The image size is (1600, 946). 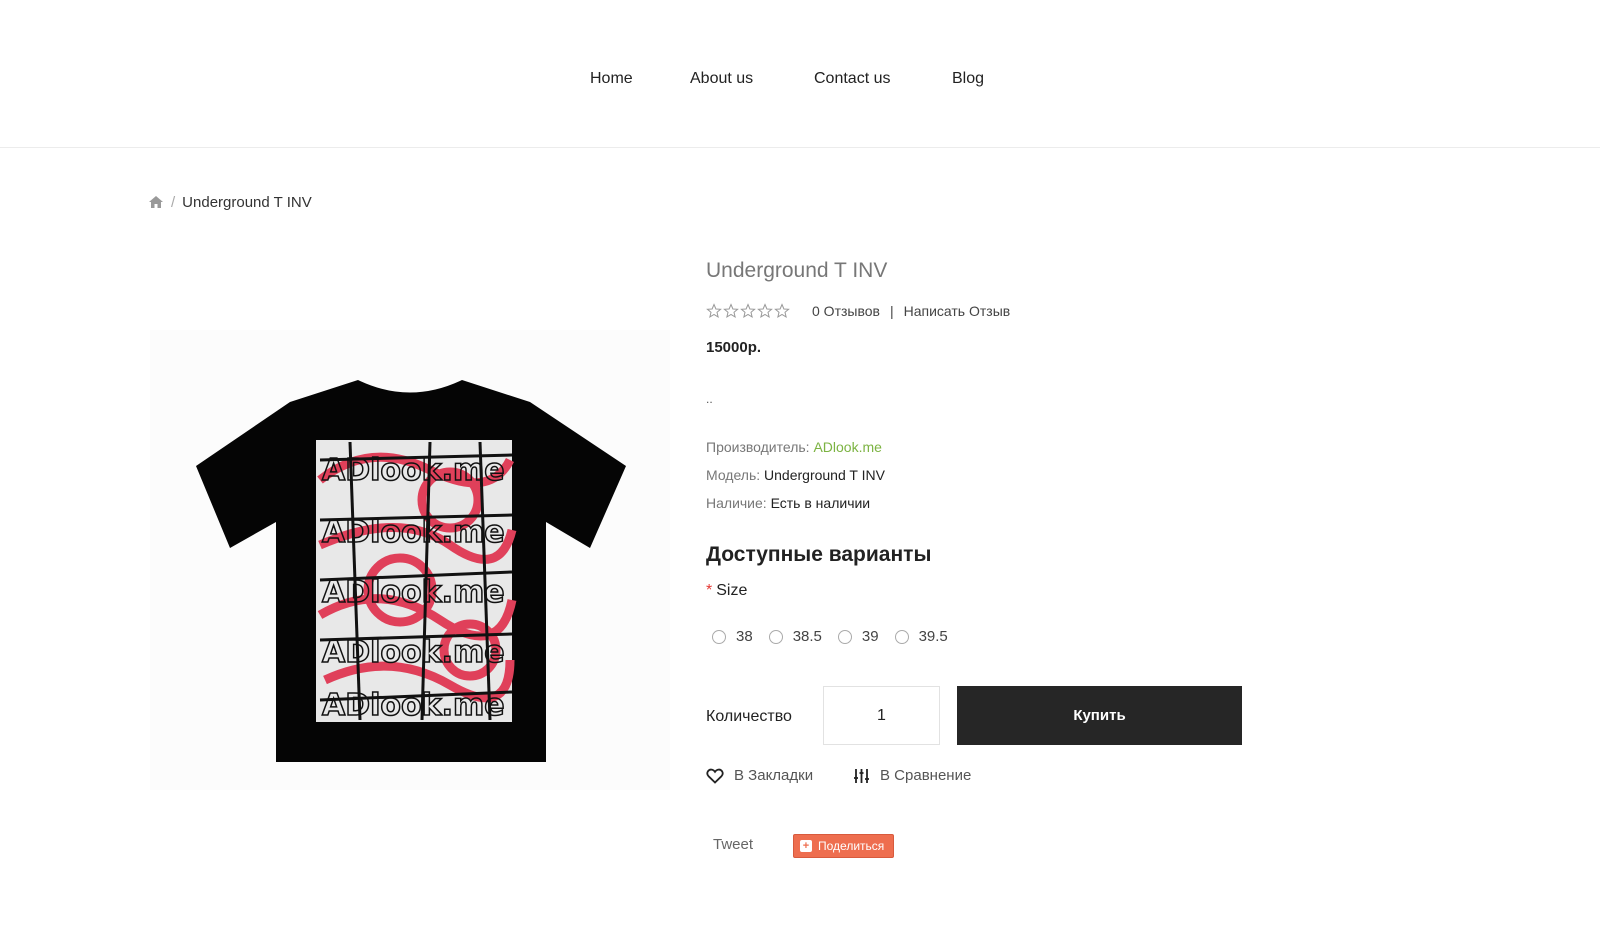 I want to click on share-label: Поделиться, so click(x=851, y=846).